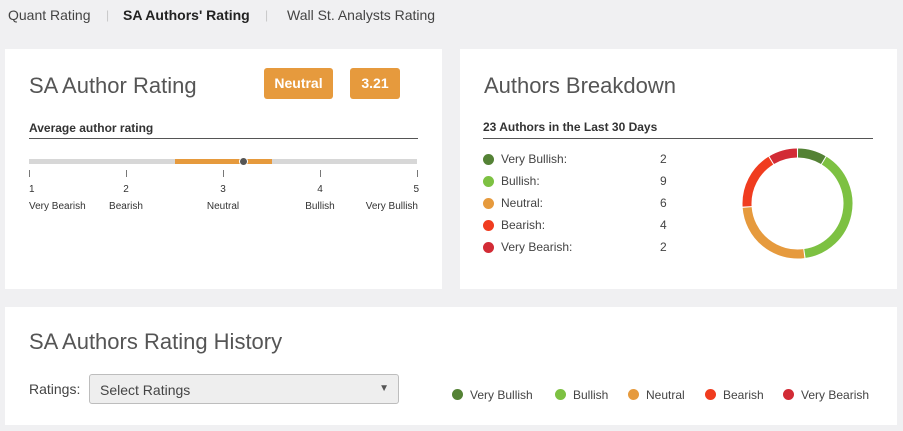 This screenshot has height=431, width=903. I want to click on legend-item: Bearish: 4, so click(578, 225).